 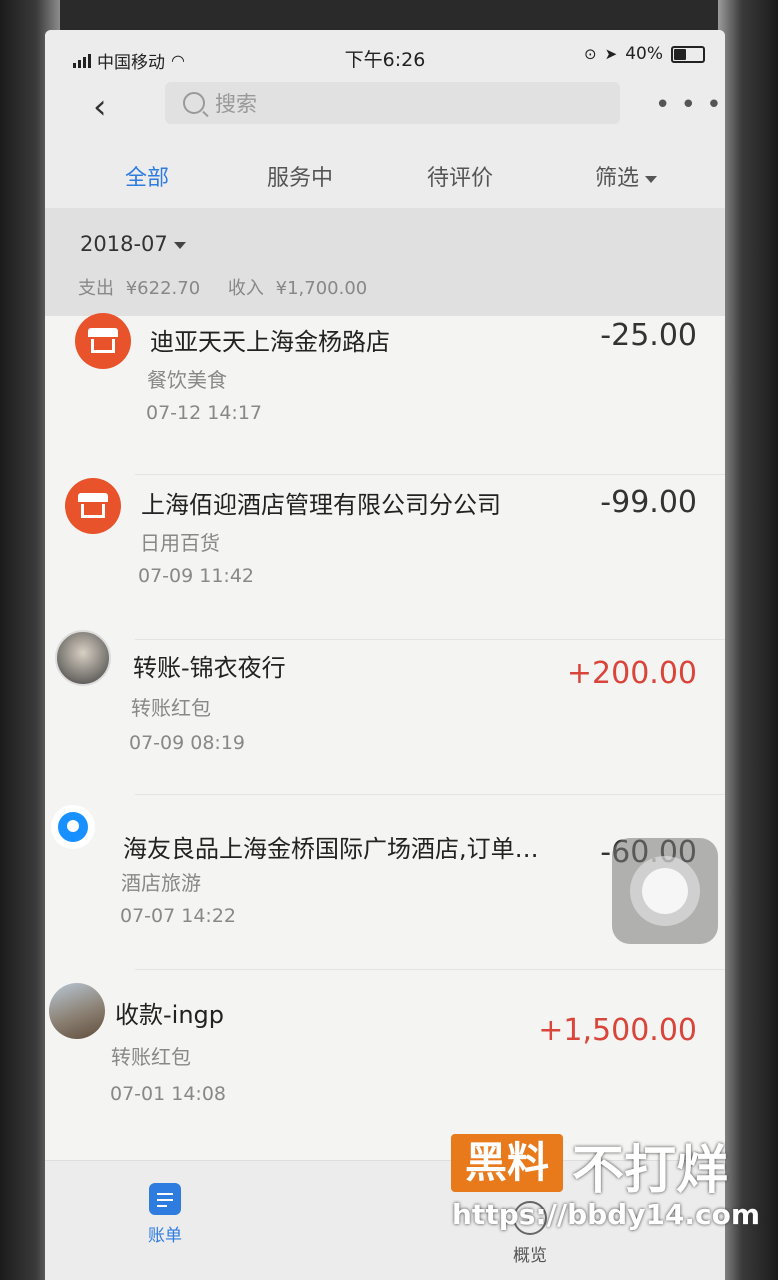 What do you see at coordinates (225, 287) in the screenshot?
I see `month-summary: 支出 ¥622.70 收入 ¥1,700.00` at bounding box center [225, 287].